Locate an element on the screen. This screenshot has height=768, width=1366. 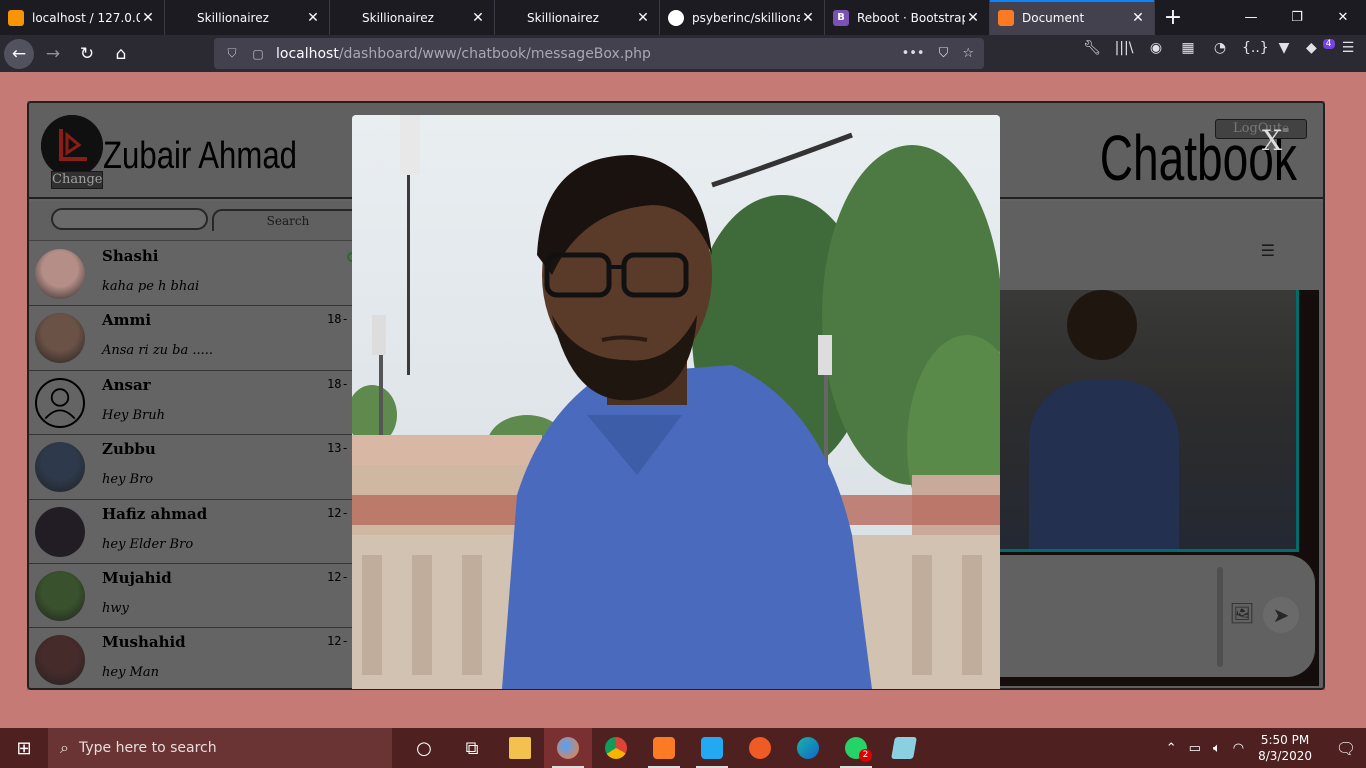
wrench-icon: 🔧︎ is located at coordinates (1092, 48).